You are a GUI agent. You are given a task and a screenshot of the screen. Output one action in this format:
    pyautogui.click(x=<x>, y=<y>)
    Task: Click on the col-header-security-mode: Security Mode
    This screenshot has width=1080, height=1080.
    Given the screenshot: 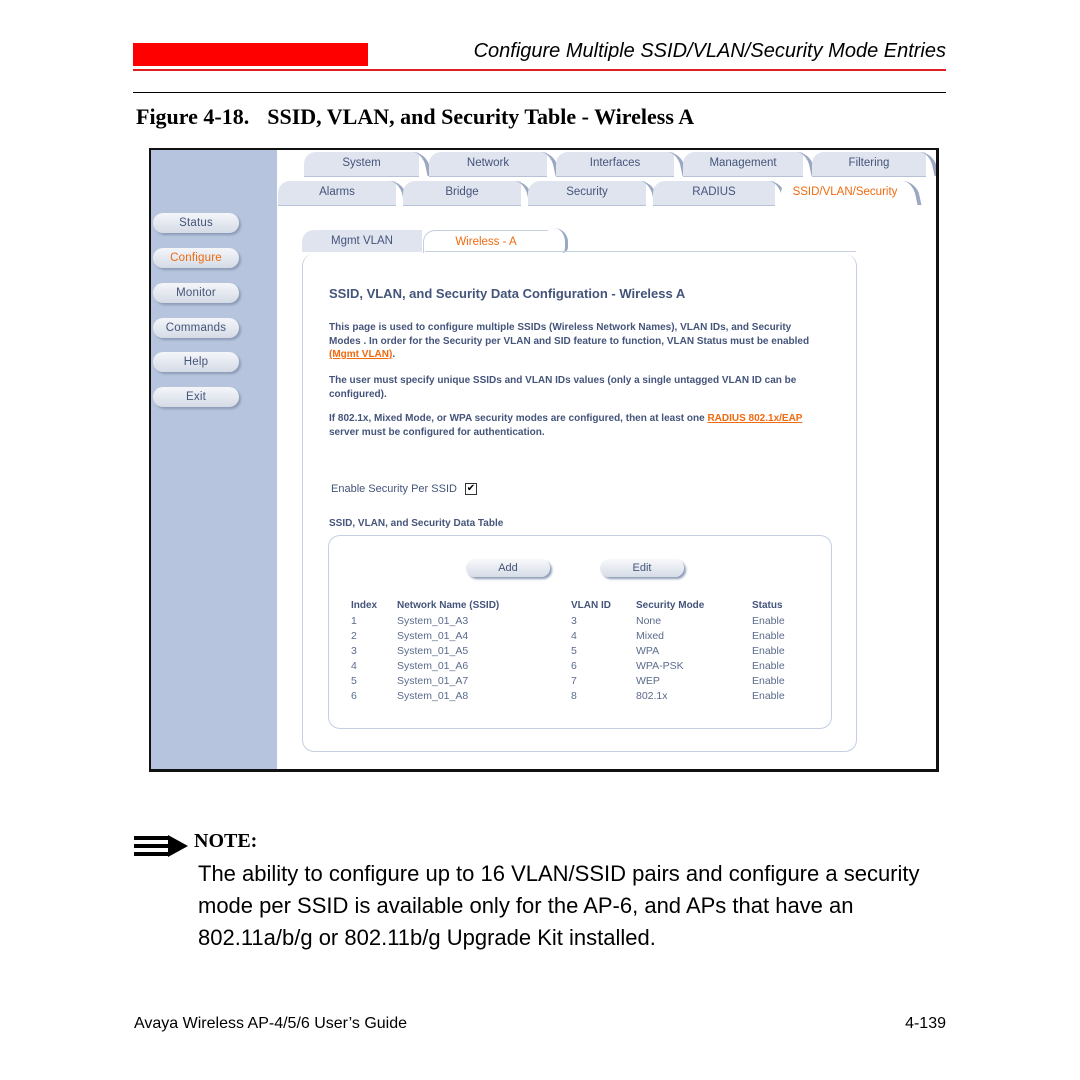 What is the action you would take?
    pyautogui.click(x=670, y=605)
    